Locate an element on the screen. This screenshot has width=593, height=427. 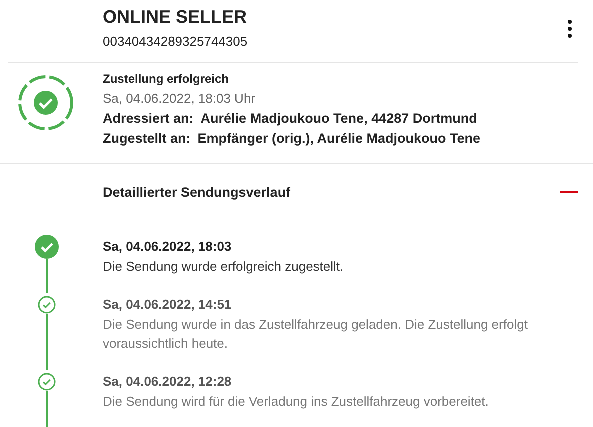
status-datetime: Sa, 04.06.2022, 18:03 Uhr is located at coordinates (180, 99).